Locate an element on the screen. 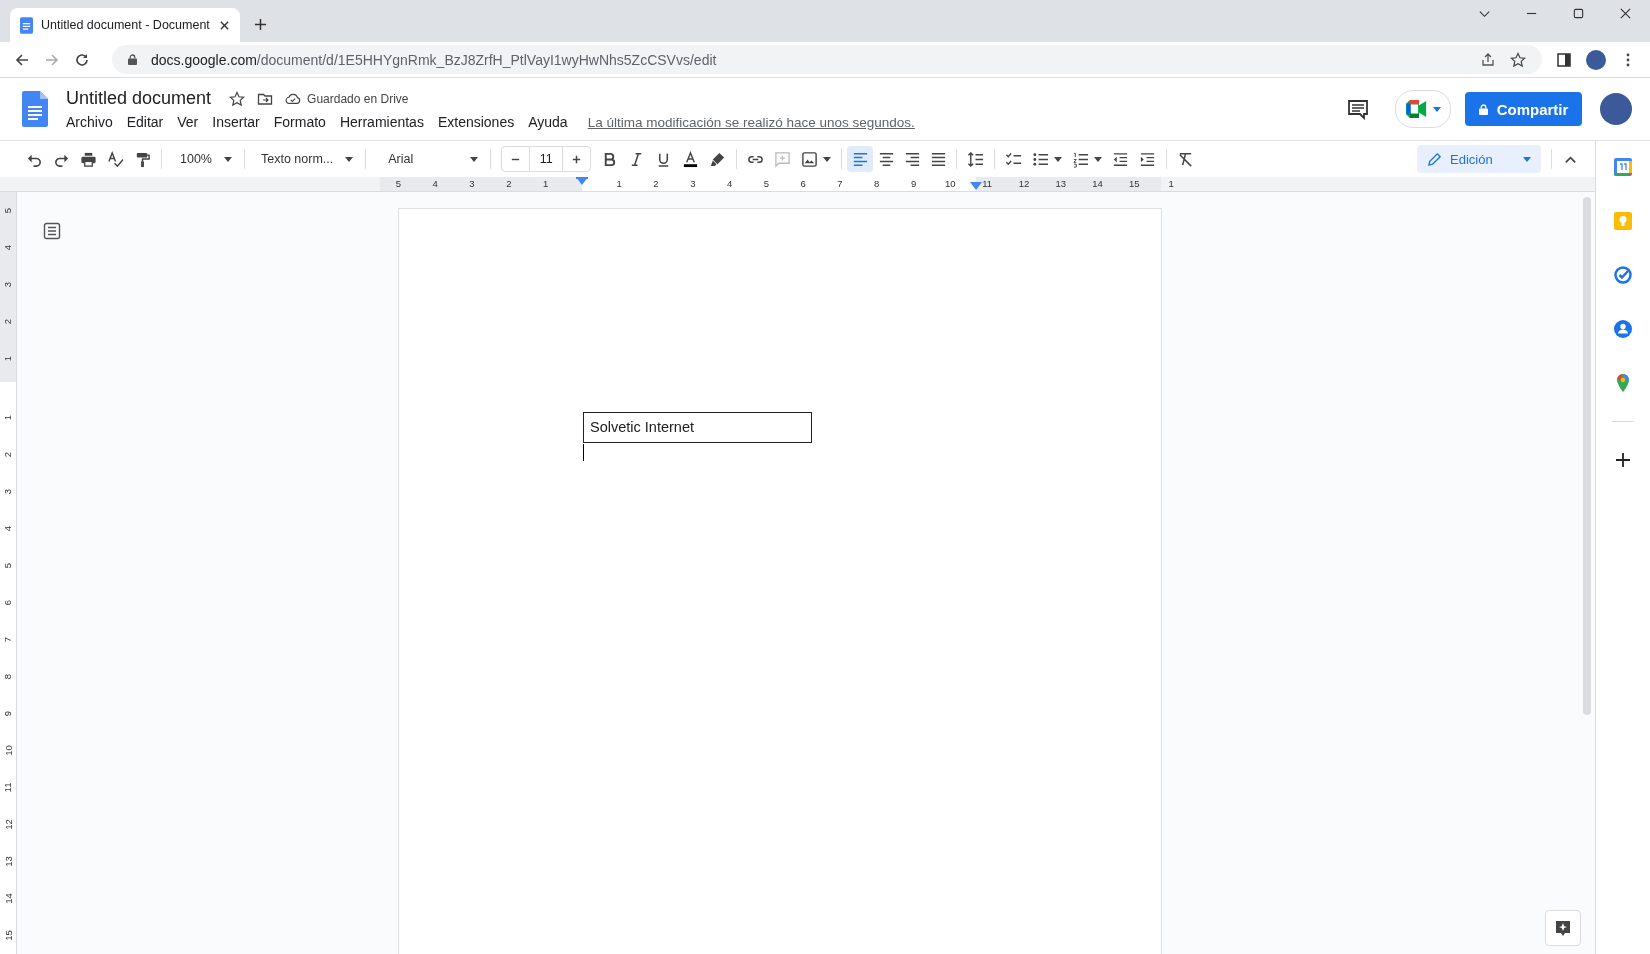  clear-formatting-icon is located at coordinates (1186, 159).